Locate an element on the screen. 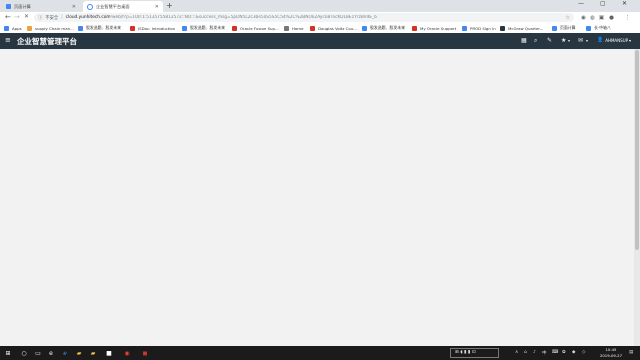 This screenshot has height=360, width=640. bookmark-item: PROD Sign In is located at coordinates (479, 28).